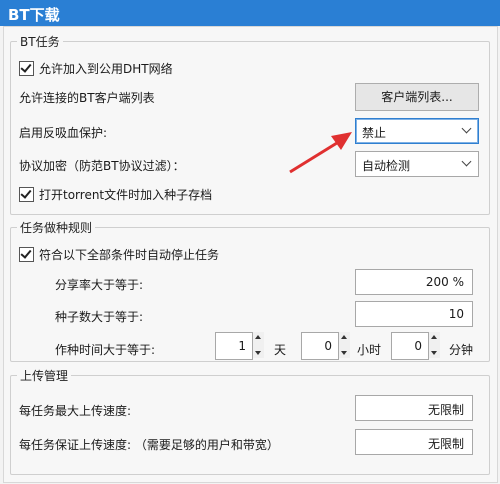 The width and height of the screenshot is (500, 484). What do you see at coordinates (328, 346) in the screenshot?
I see `hours-value: 0` at bounding box center [328, 346].